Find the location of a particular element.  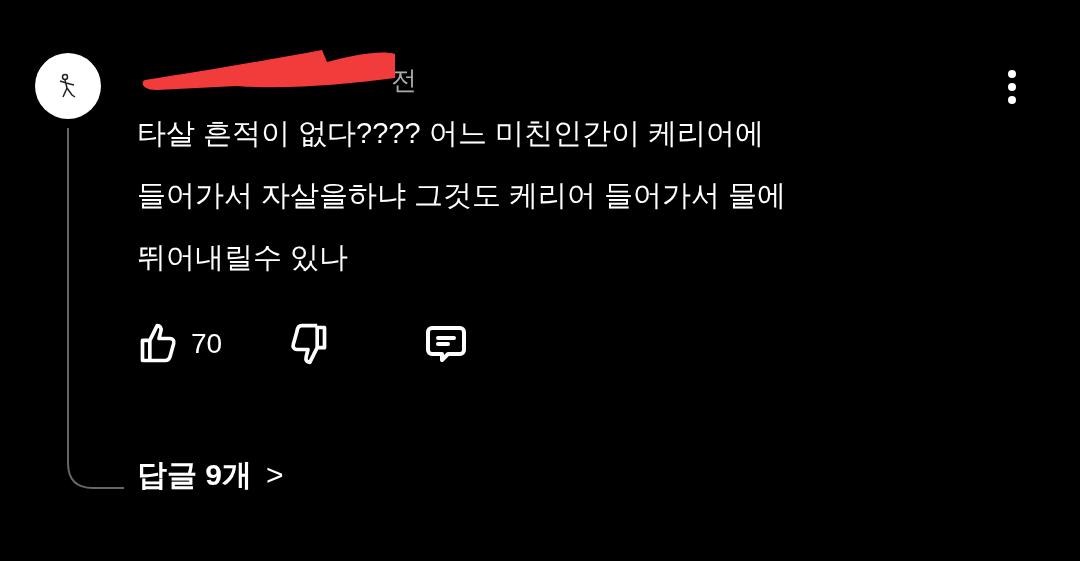

like-button: 70 is located at coordinates (180, 344).